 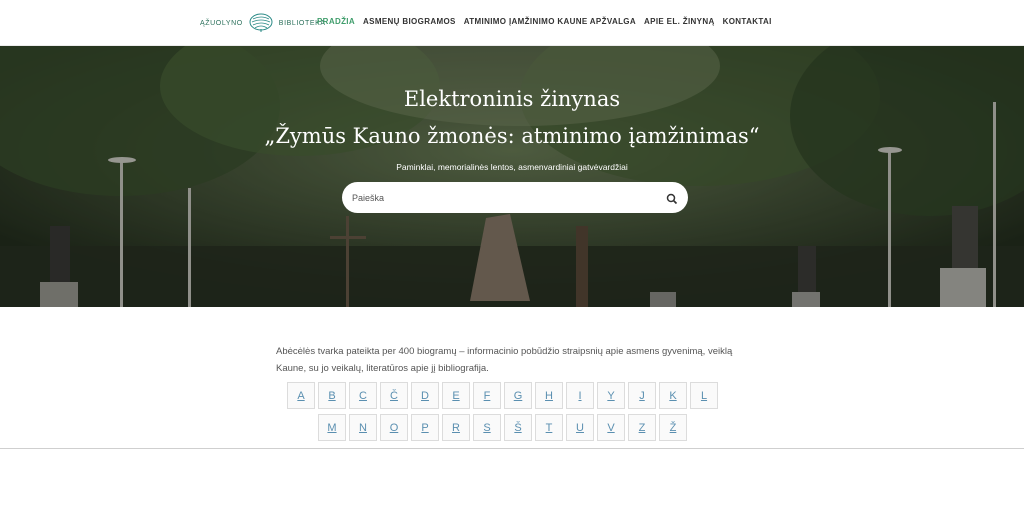 What do you see at coordinates (512, 99) in the screenshot?
I see `hero-title: Elektroninis žinynas` at bounding box center [512, 99].